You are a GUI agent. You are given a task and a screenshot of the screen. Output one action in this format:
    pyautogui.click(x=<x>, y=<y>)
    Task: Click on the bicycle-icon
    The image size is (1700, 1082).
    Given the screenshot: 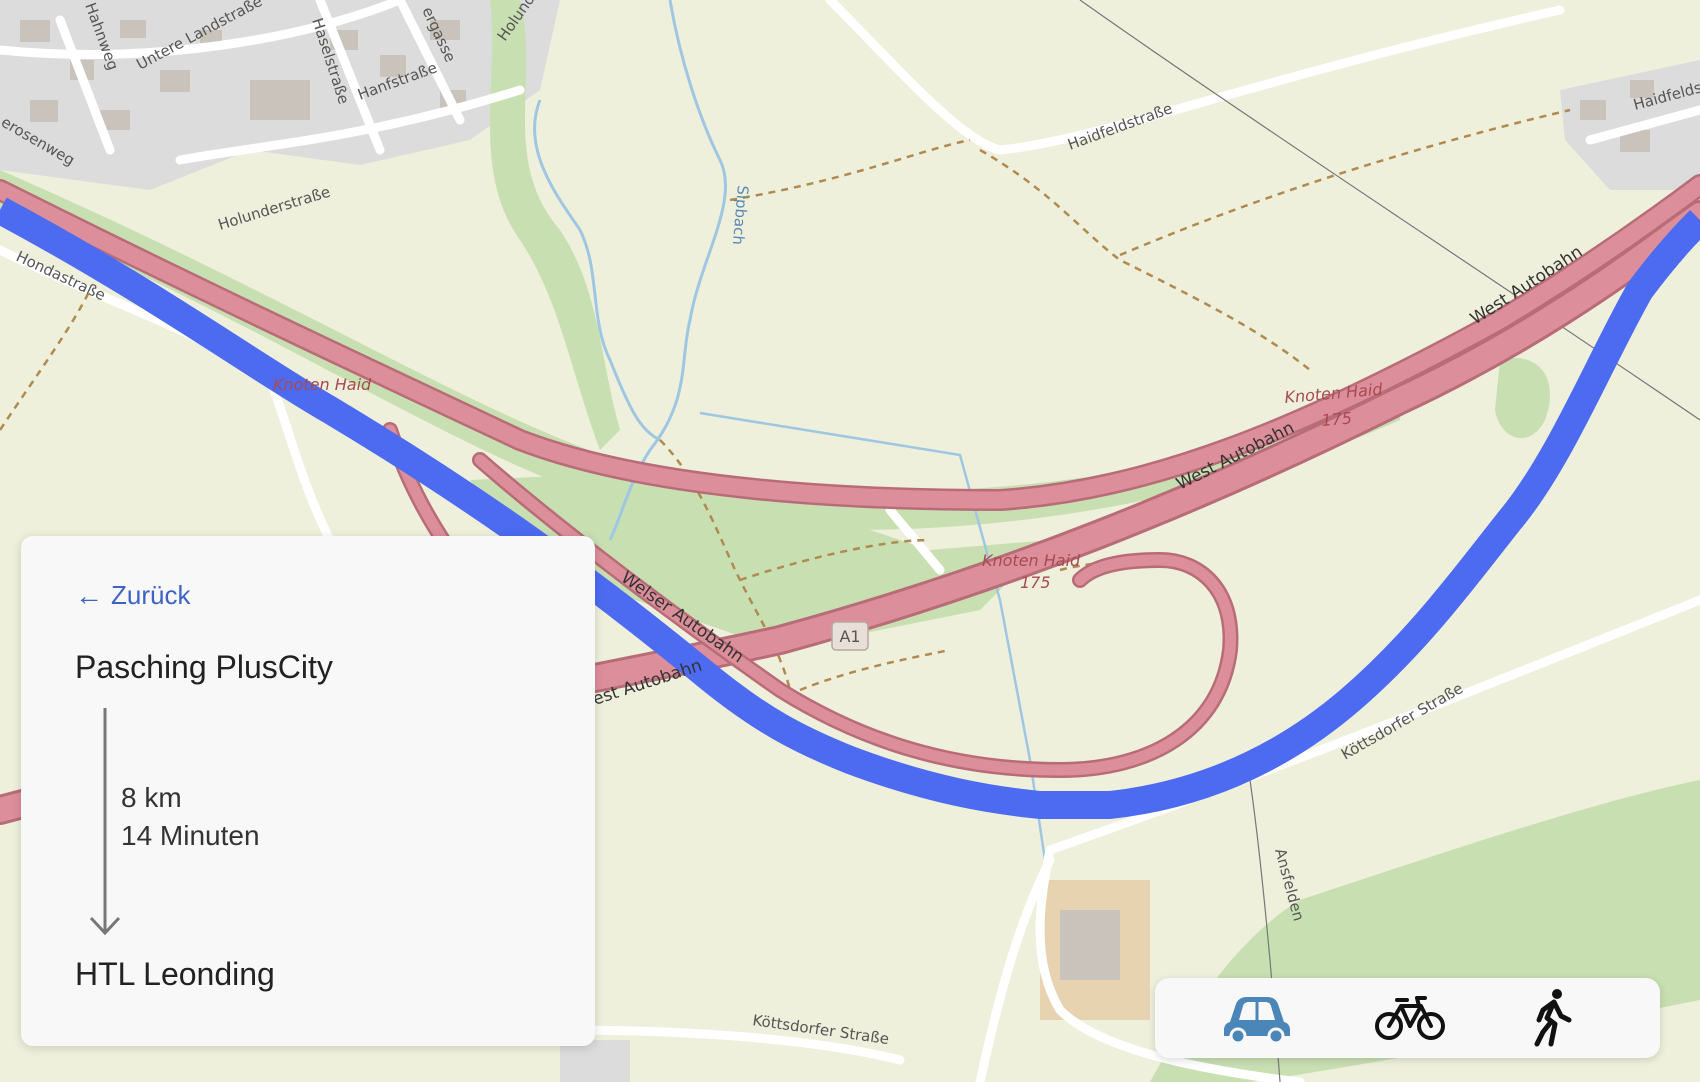 What is the action you would take?
    pyautogui.click(x=1410, y=1018)
    